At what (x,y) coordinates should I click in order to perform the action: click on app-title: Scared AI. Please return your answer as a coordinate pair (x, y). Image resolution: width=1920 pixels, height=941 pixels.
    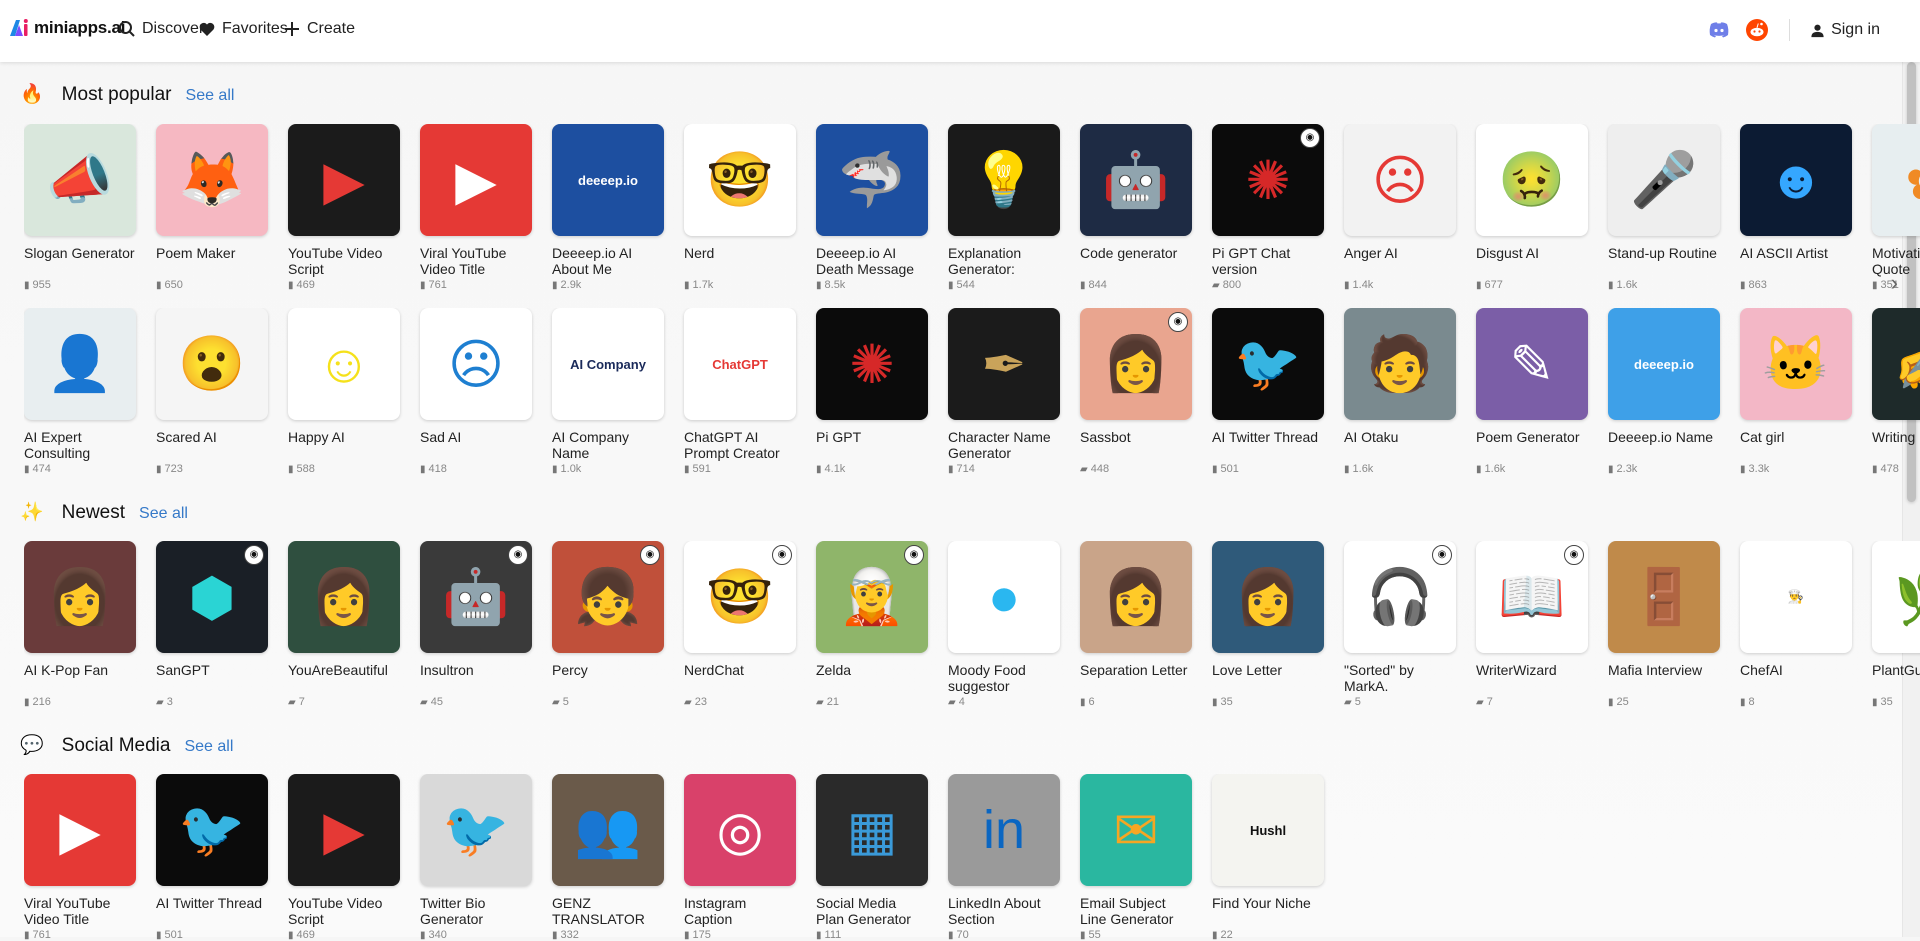
    Looking at the image, I should click on (212, 445).